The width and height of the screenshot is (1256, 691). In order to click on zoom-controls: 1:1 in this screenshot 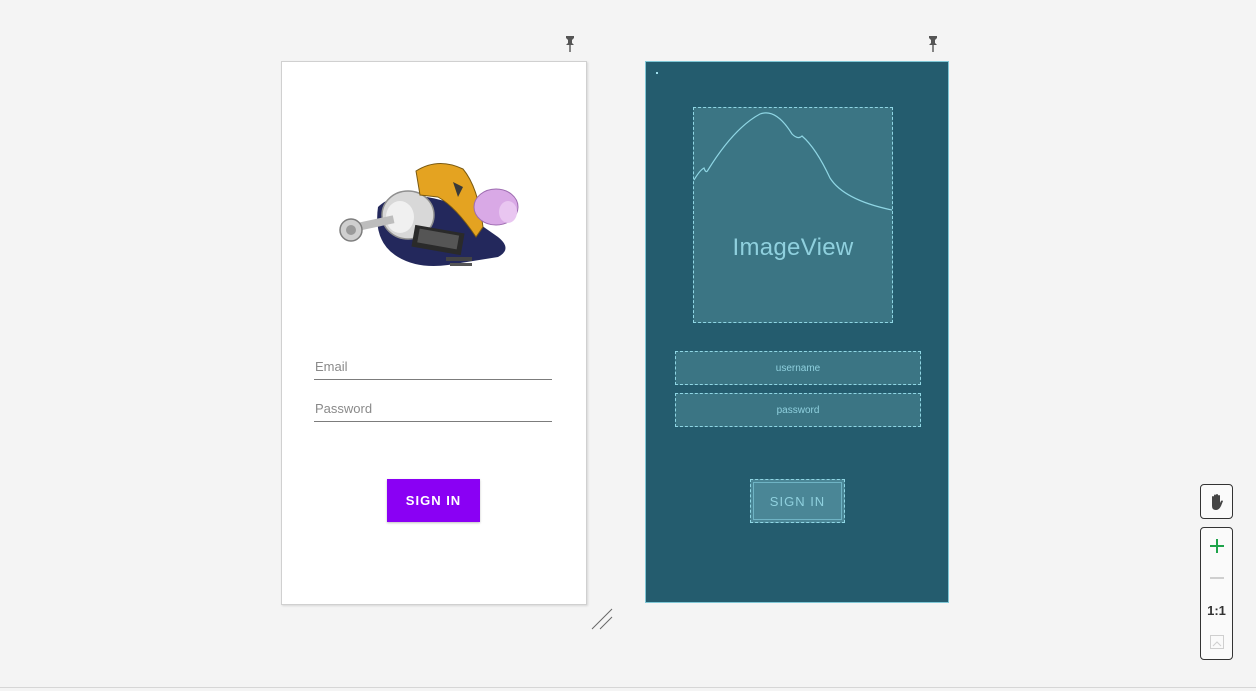, I will do `click(1216, 593)`.